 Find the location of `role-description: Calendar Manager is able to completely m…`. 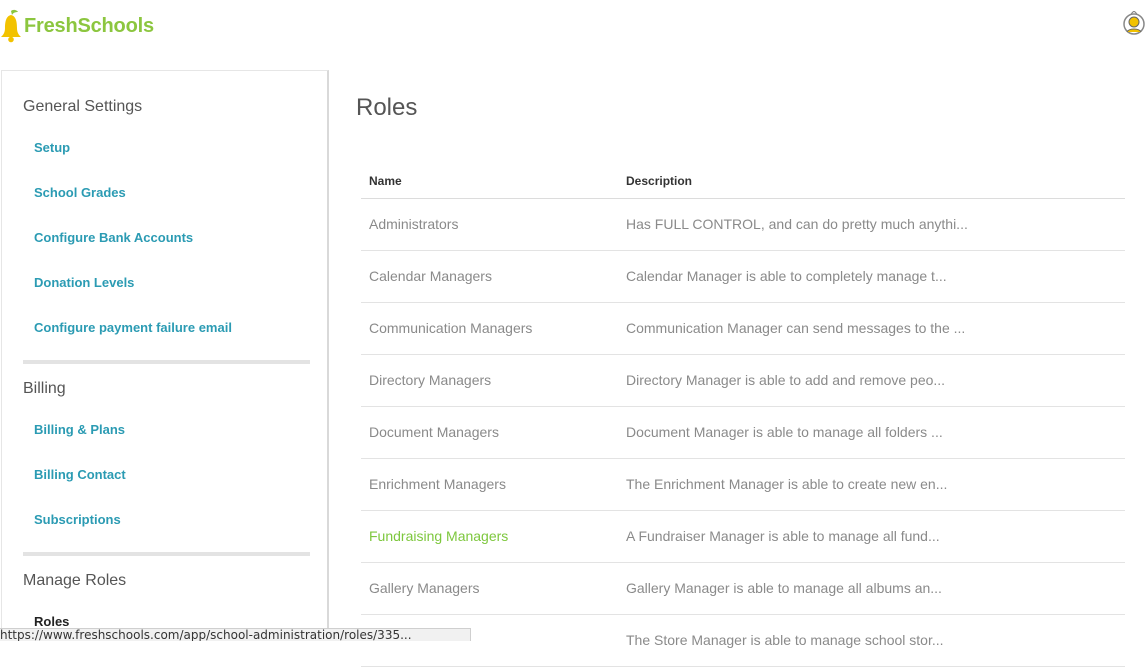

role-description: Calendar Manager is able to completely m… is located at coordinates (786, 276).